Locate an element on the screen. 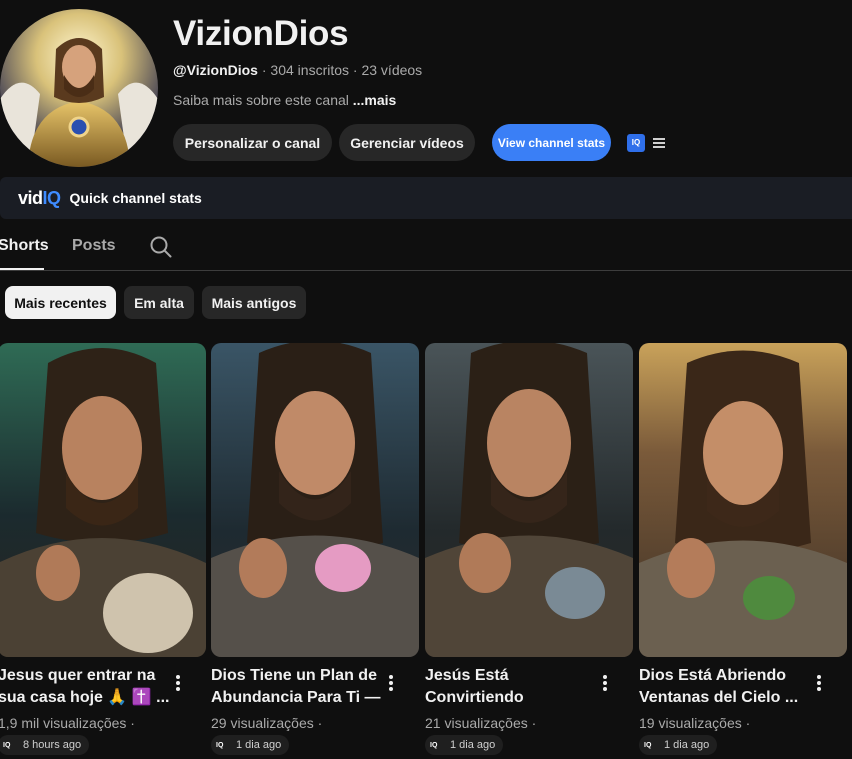 Image resolution: width=852 pixels, height=759 pixels. channel-tabs: Shorts Posts is located at coordinates (426, 250).